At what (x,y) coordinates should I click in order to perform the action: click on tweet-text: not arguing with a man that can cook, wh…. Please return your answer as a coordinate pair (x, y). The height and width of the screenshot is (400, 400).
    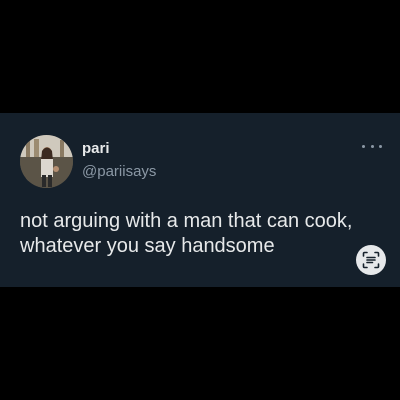
    Looking at the image, I should click on (186, 233).